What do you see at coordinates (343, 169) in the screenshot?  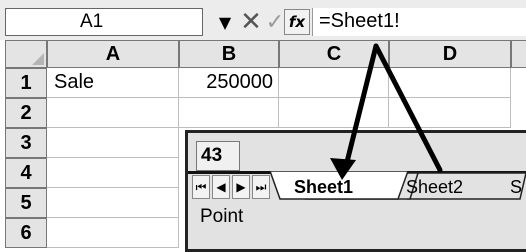 I see `arrowhead` at bounding box center [343, 169].